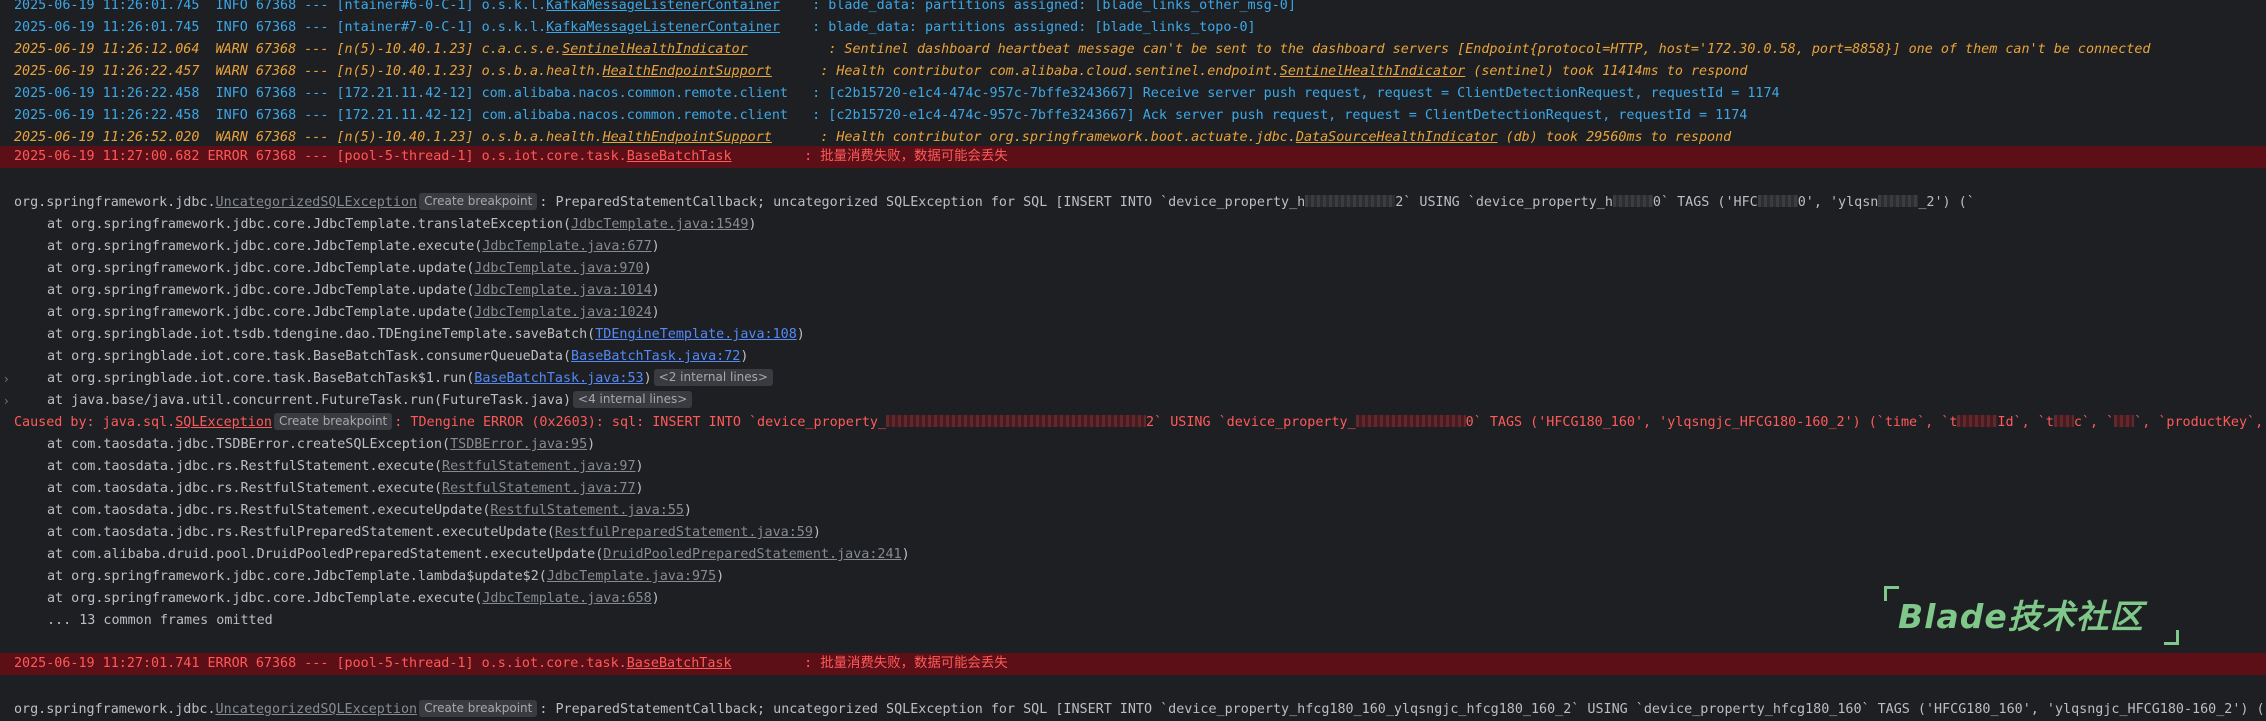 Image resolution: width=2266 pixels, height=721 pixels. Describe the element at coordinates (752, 554) in the screenshot. I see `source-link: DruidPooledPreparedStatement.java:241` at that location.